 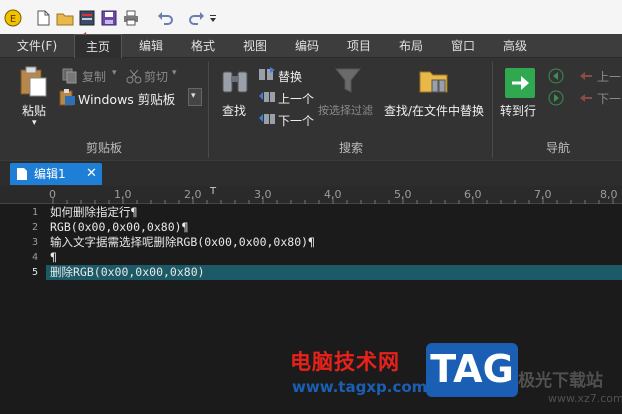 What do you see at coordinates (109, 18) in the screenshot?
I see `save-icon` at bounding box center [109, 18].